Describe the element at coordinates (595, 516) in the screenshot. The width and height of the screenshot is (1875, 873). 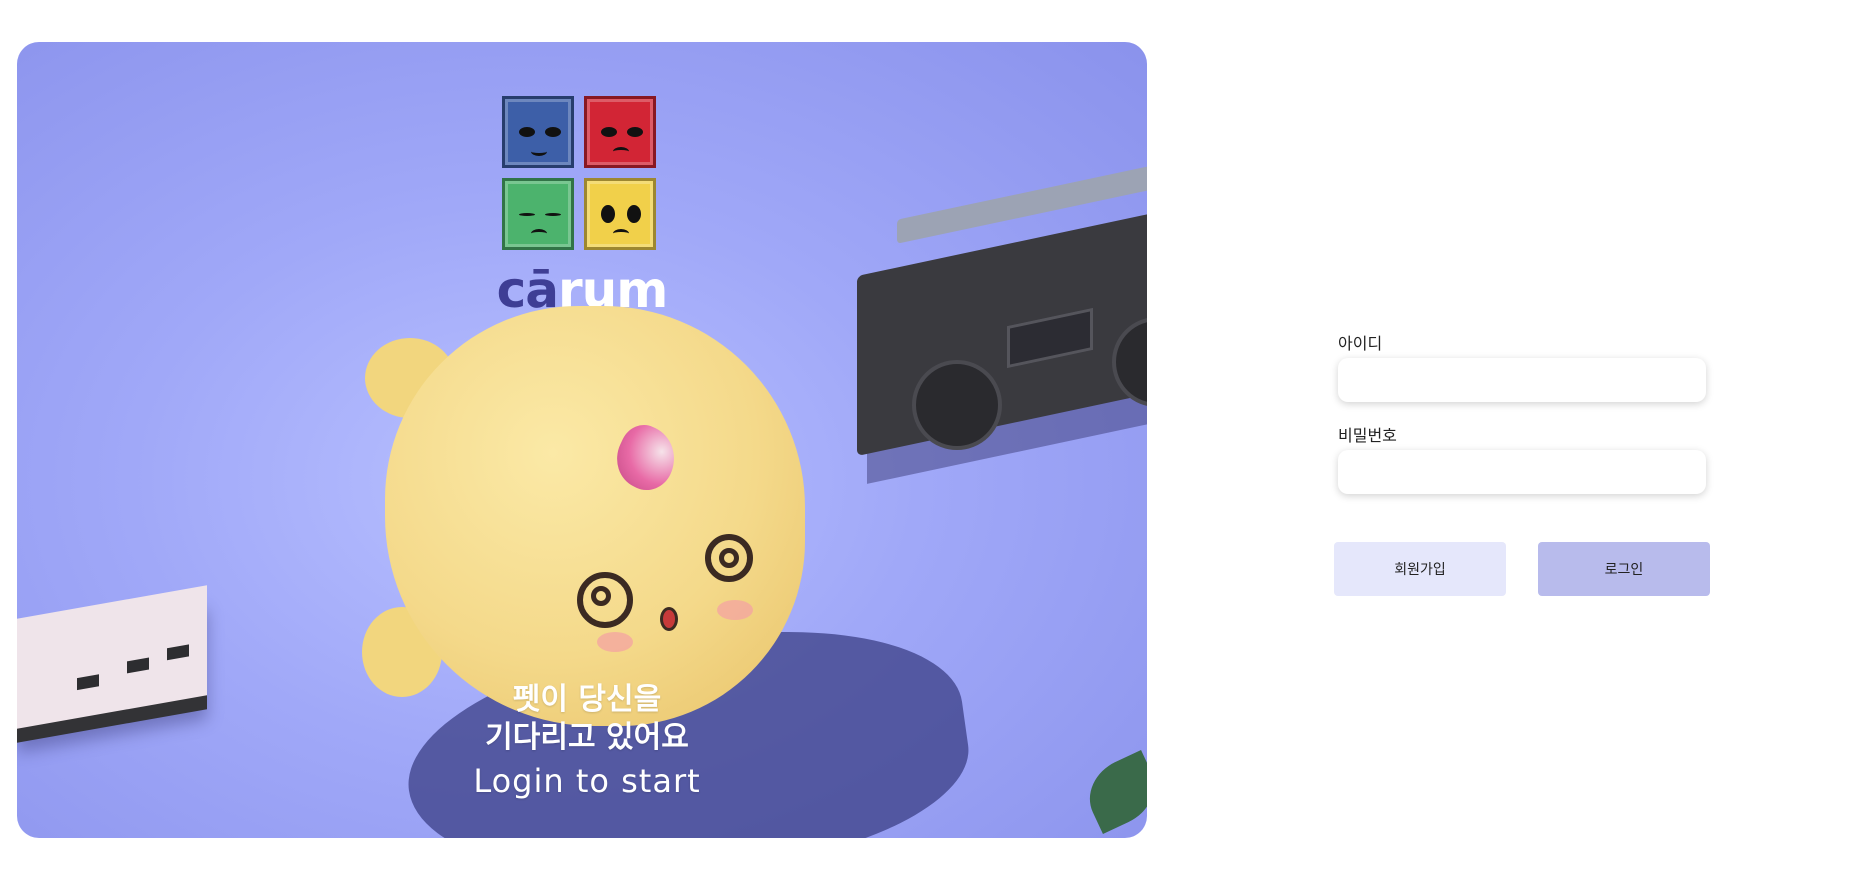
I see `pet-character` at that location.